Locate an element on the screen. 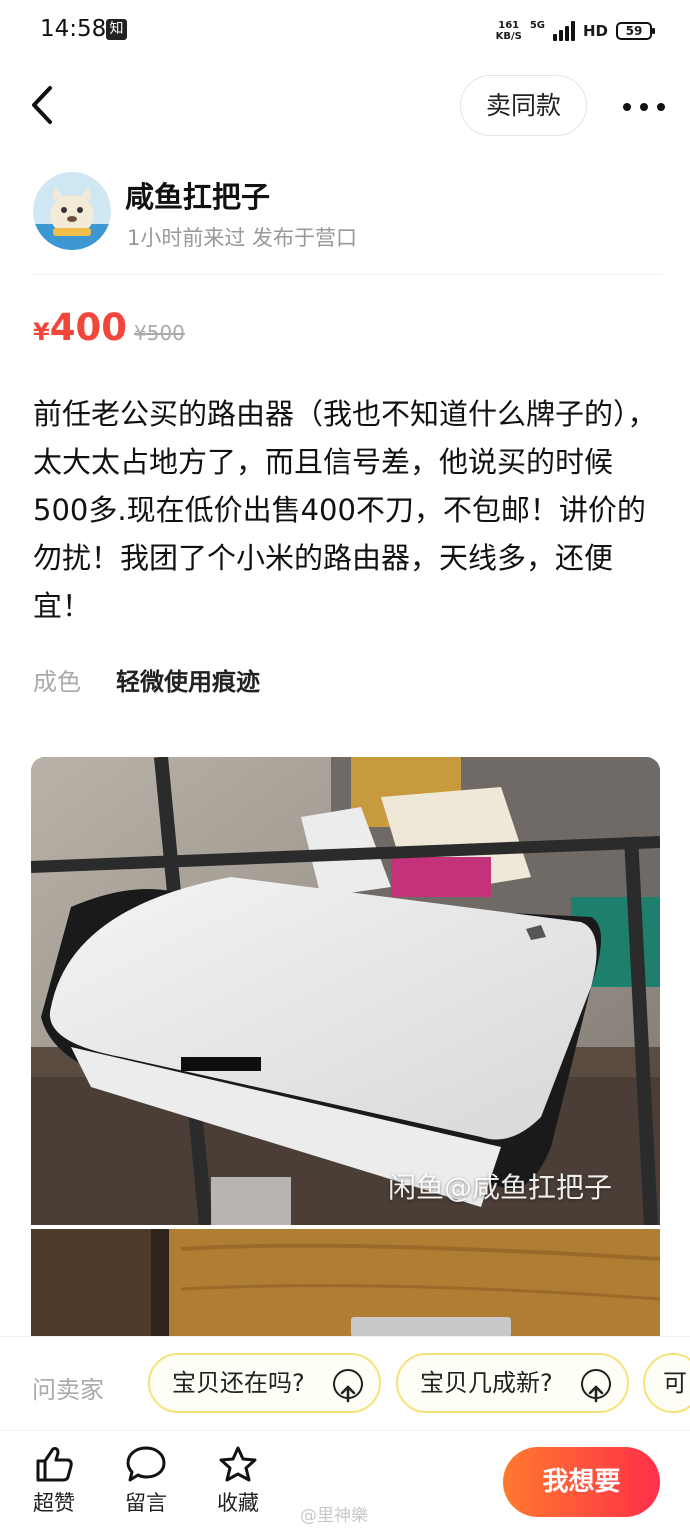  comment-label: 留言 is located at coordinates (146, 1503).